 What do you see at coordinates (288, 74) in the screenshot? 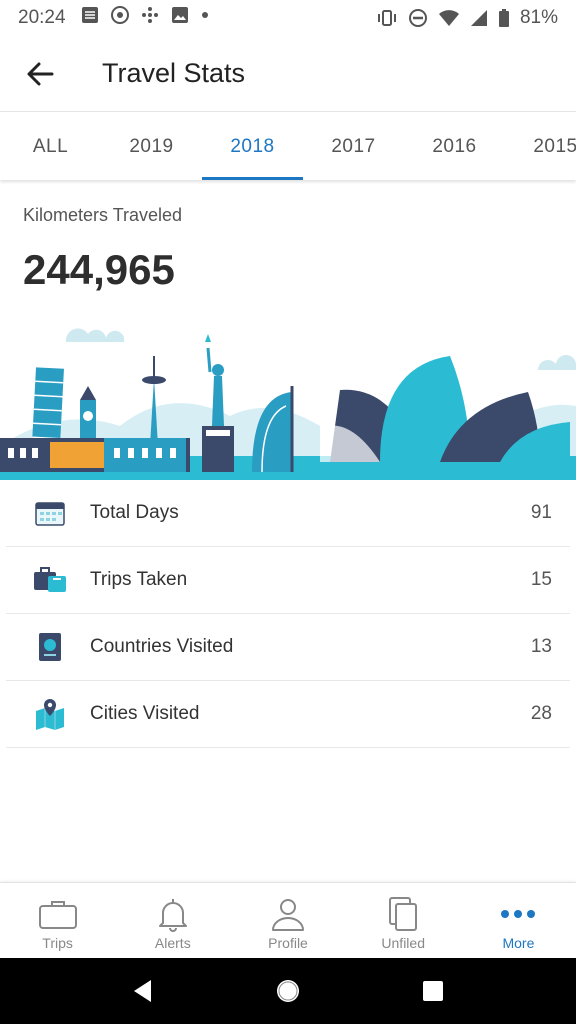
I see `app-bar: Travel Stats` at bounding box center [288, 74].